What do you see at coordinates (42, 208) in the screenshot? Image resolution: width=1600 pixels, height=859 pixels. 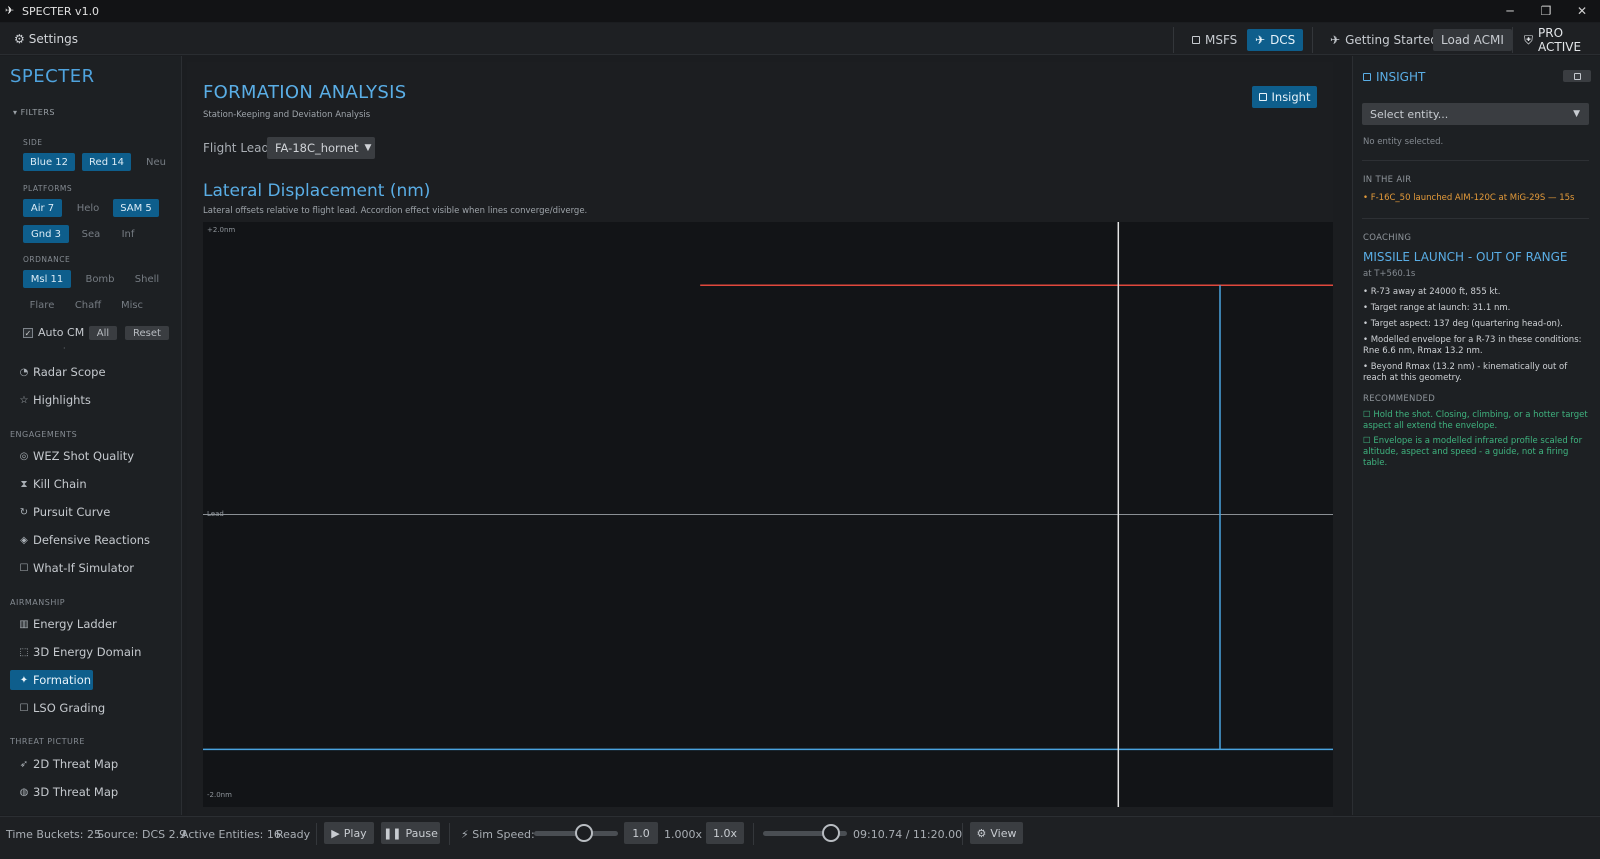 I see `chip-platform-air: Air 7` at bounding box center [42, 208].